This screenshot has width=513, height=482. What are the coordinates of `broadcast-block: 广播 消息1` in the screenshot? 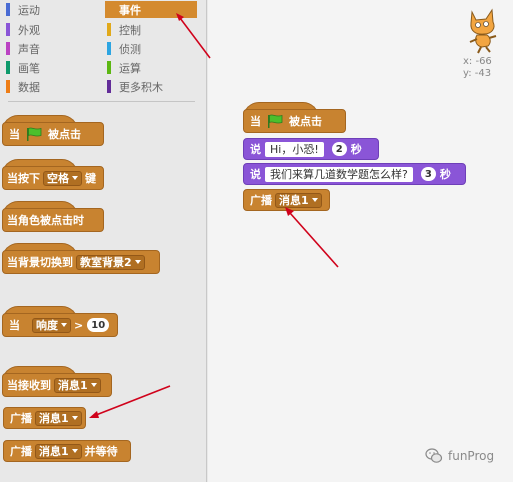 It's located at (44, 418).